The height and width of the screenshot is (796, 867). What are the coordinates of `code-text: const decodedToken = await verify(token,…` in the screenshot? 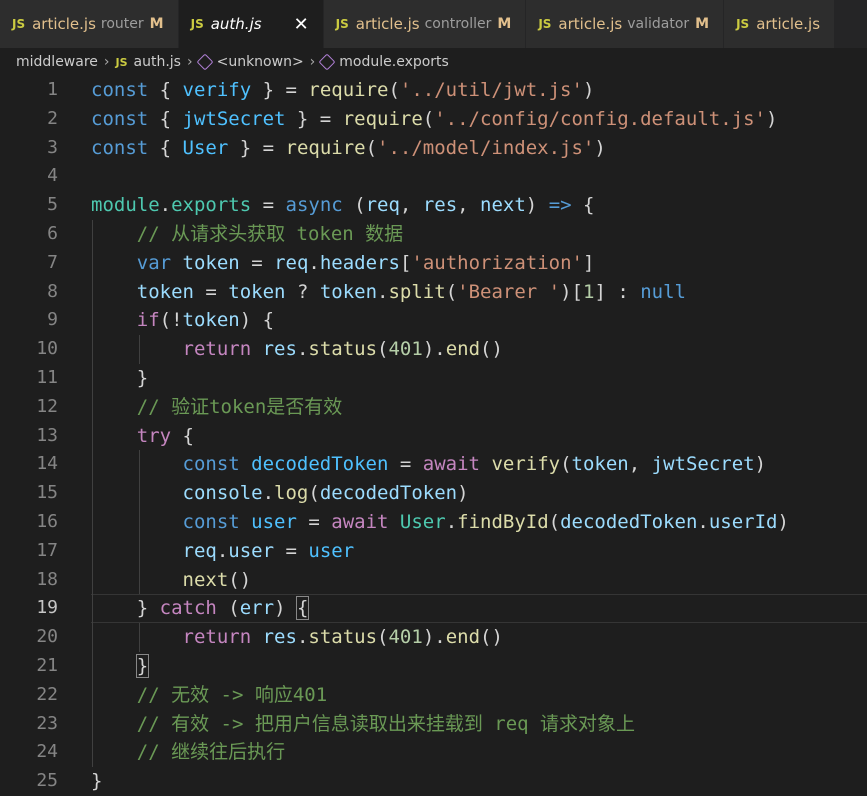 It's located at (412, 464).